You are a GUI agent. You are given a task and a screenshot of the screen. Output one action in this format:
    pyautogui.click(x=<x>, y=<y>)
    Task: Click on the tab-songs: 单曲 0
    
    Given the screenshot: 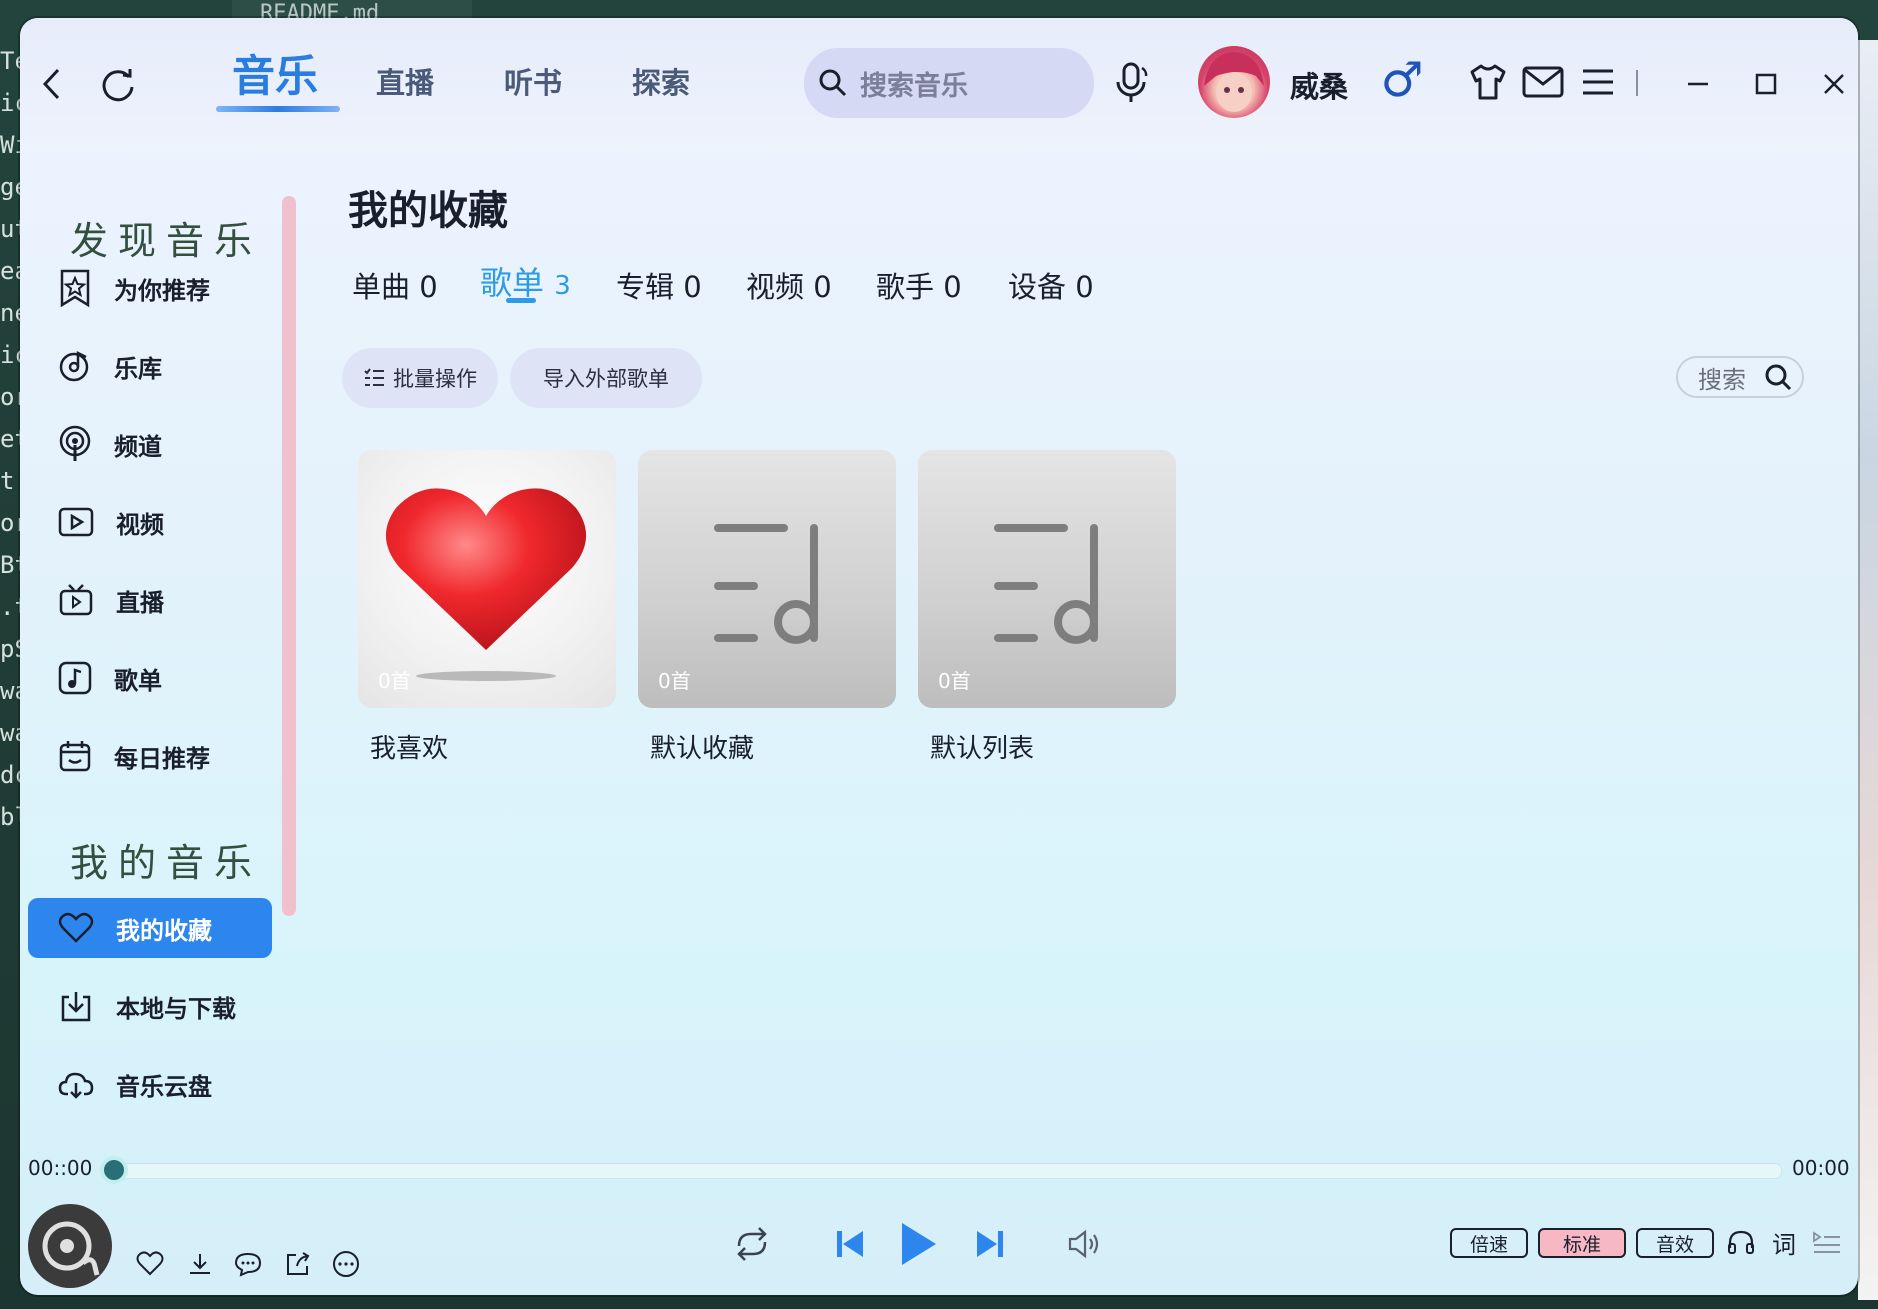 What is the action you would take?
    pyautogui.click(x=395, y=285)
    